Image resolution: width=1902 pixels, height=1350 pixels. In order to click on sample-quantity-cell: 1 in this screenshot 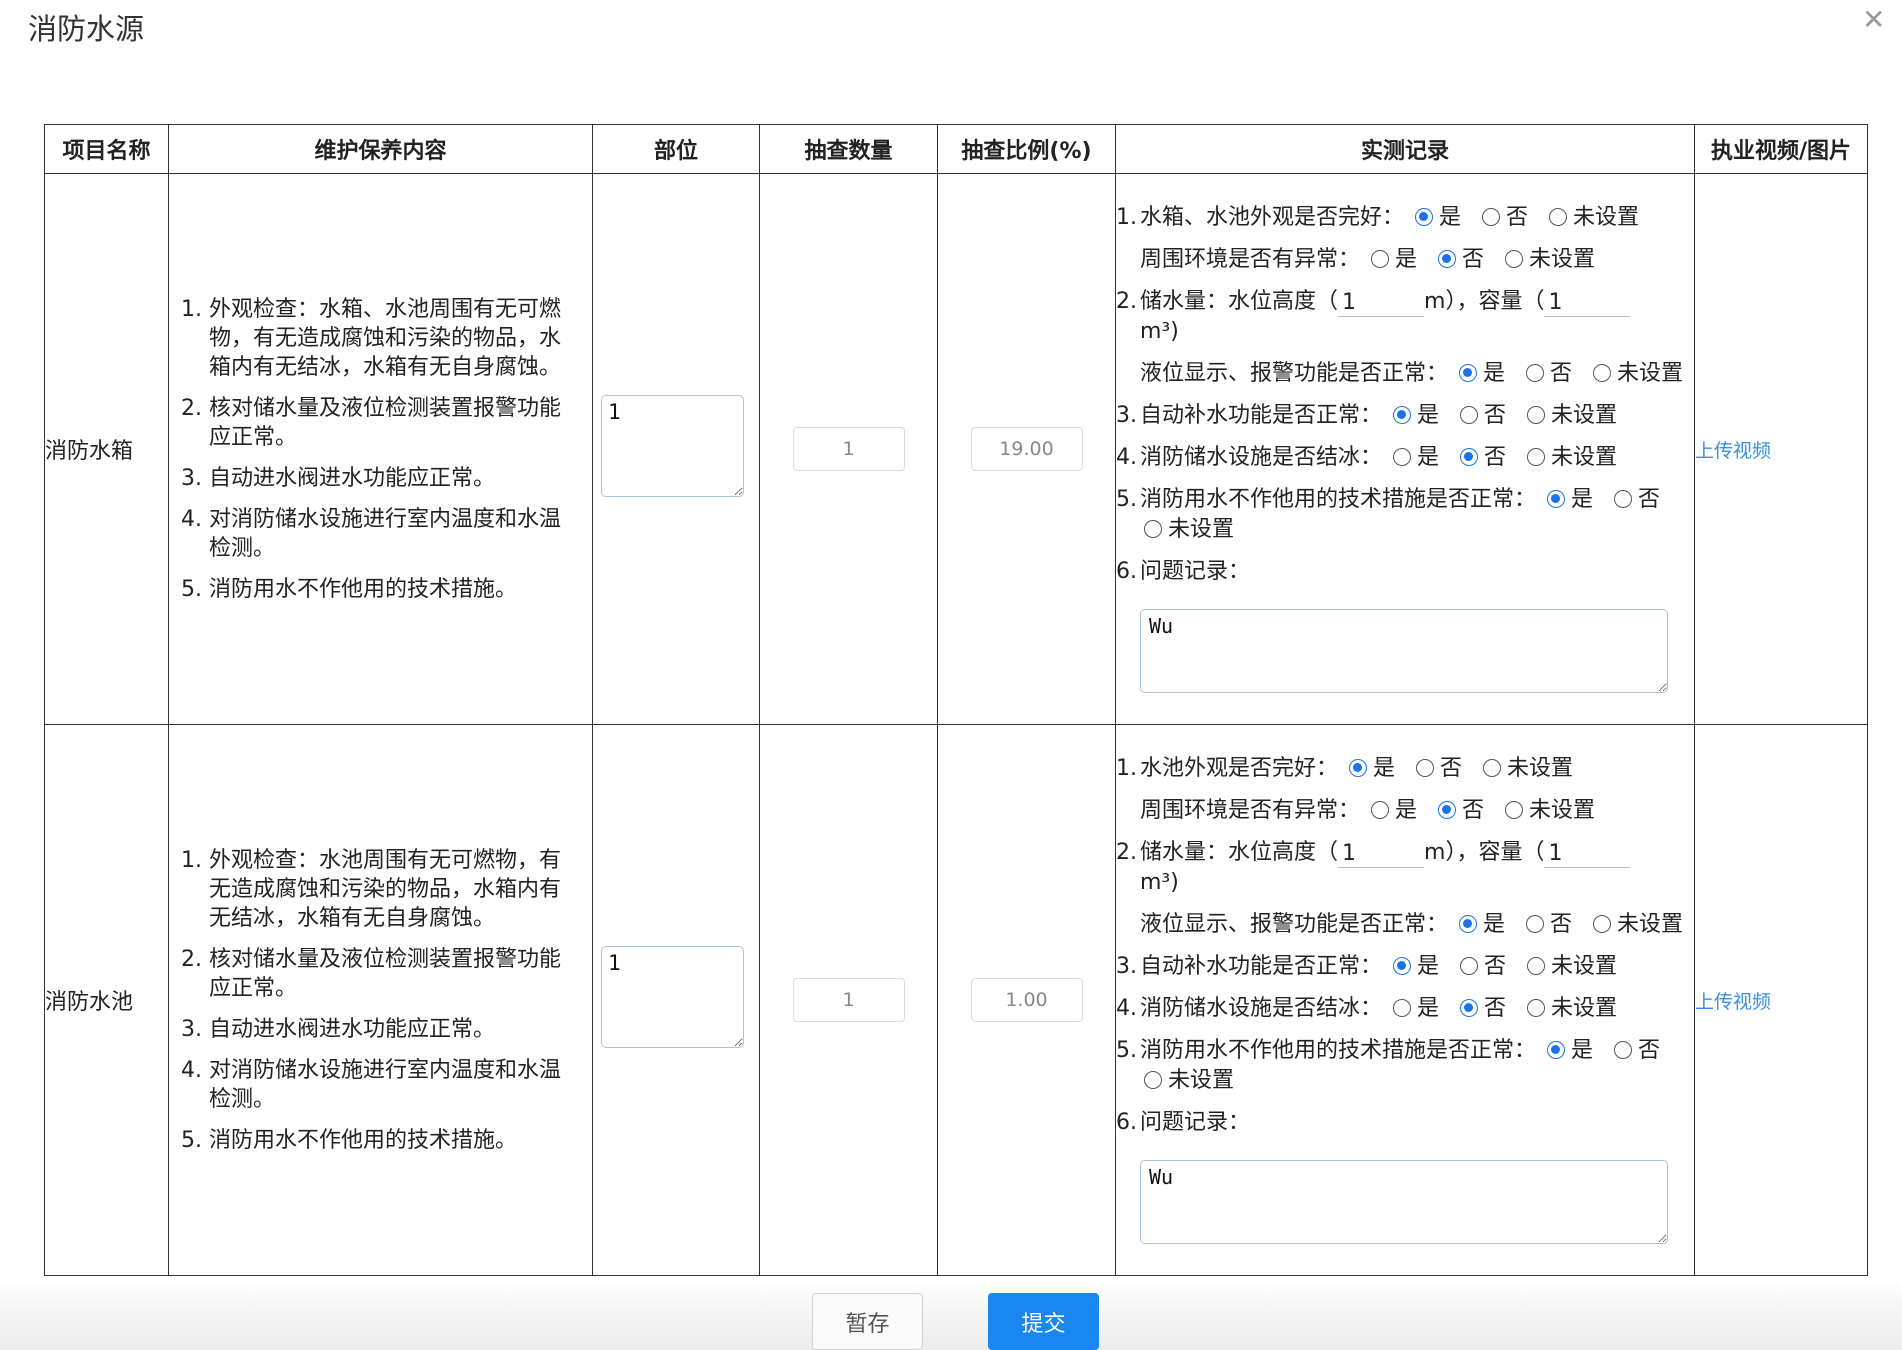, I will do `click(848, 449)`.